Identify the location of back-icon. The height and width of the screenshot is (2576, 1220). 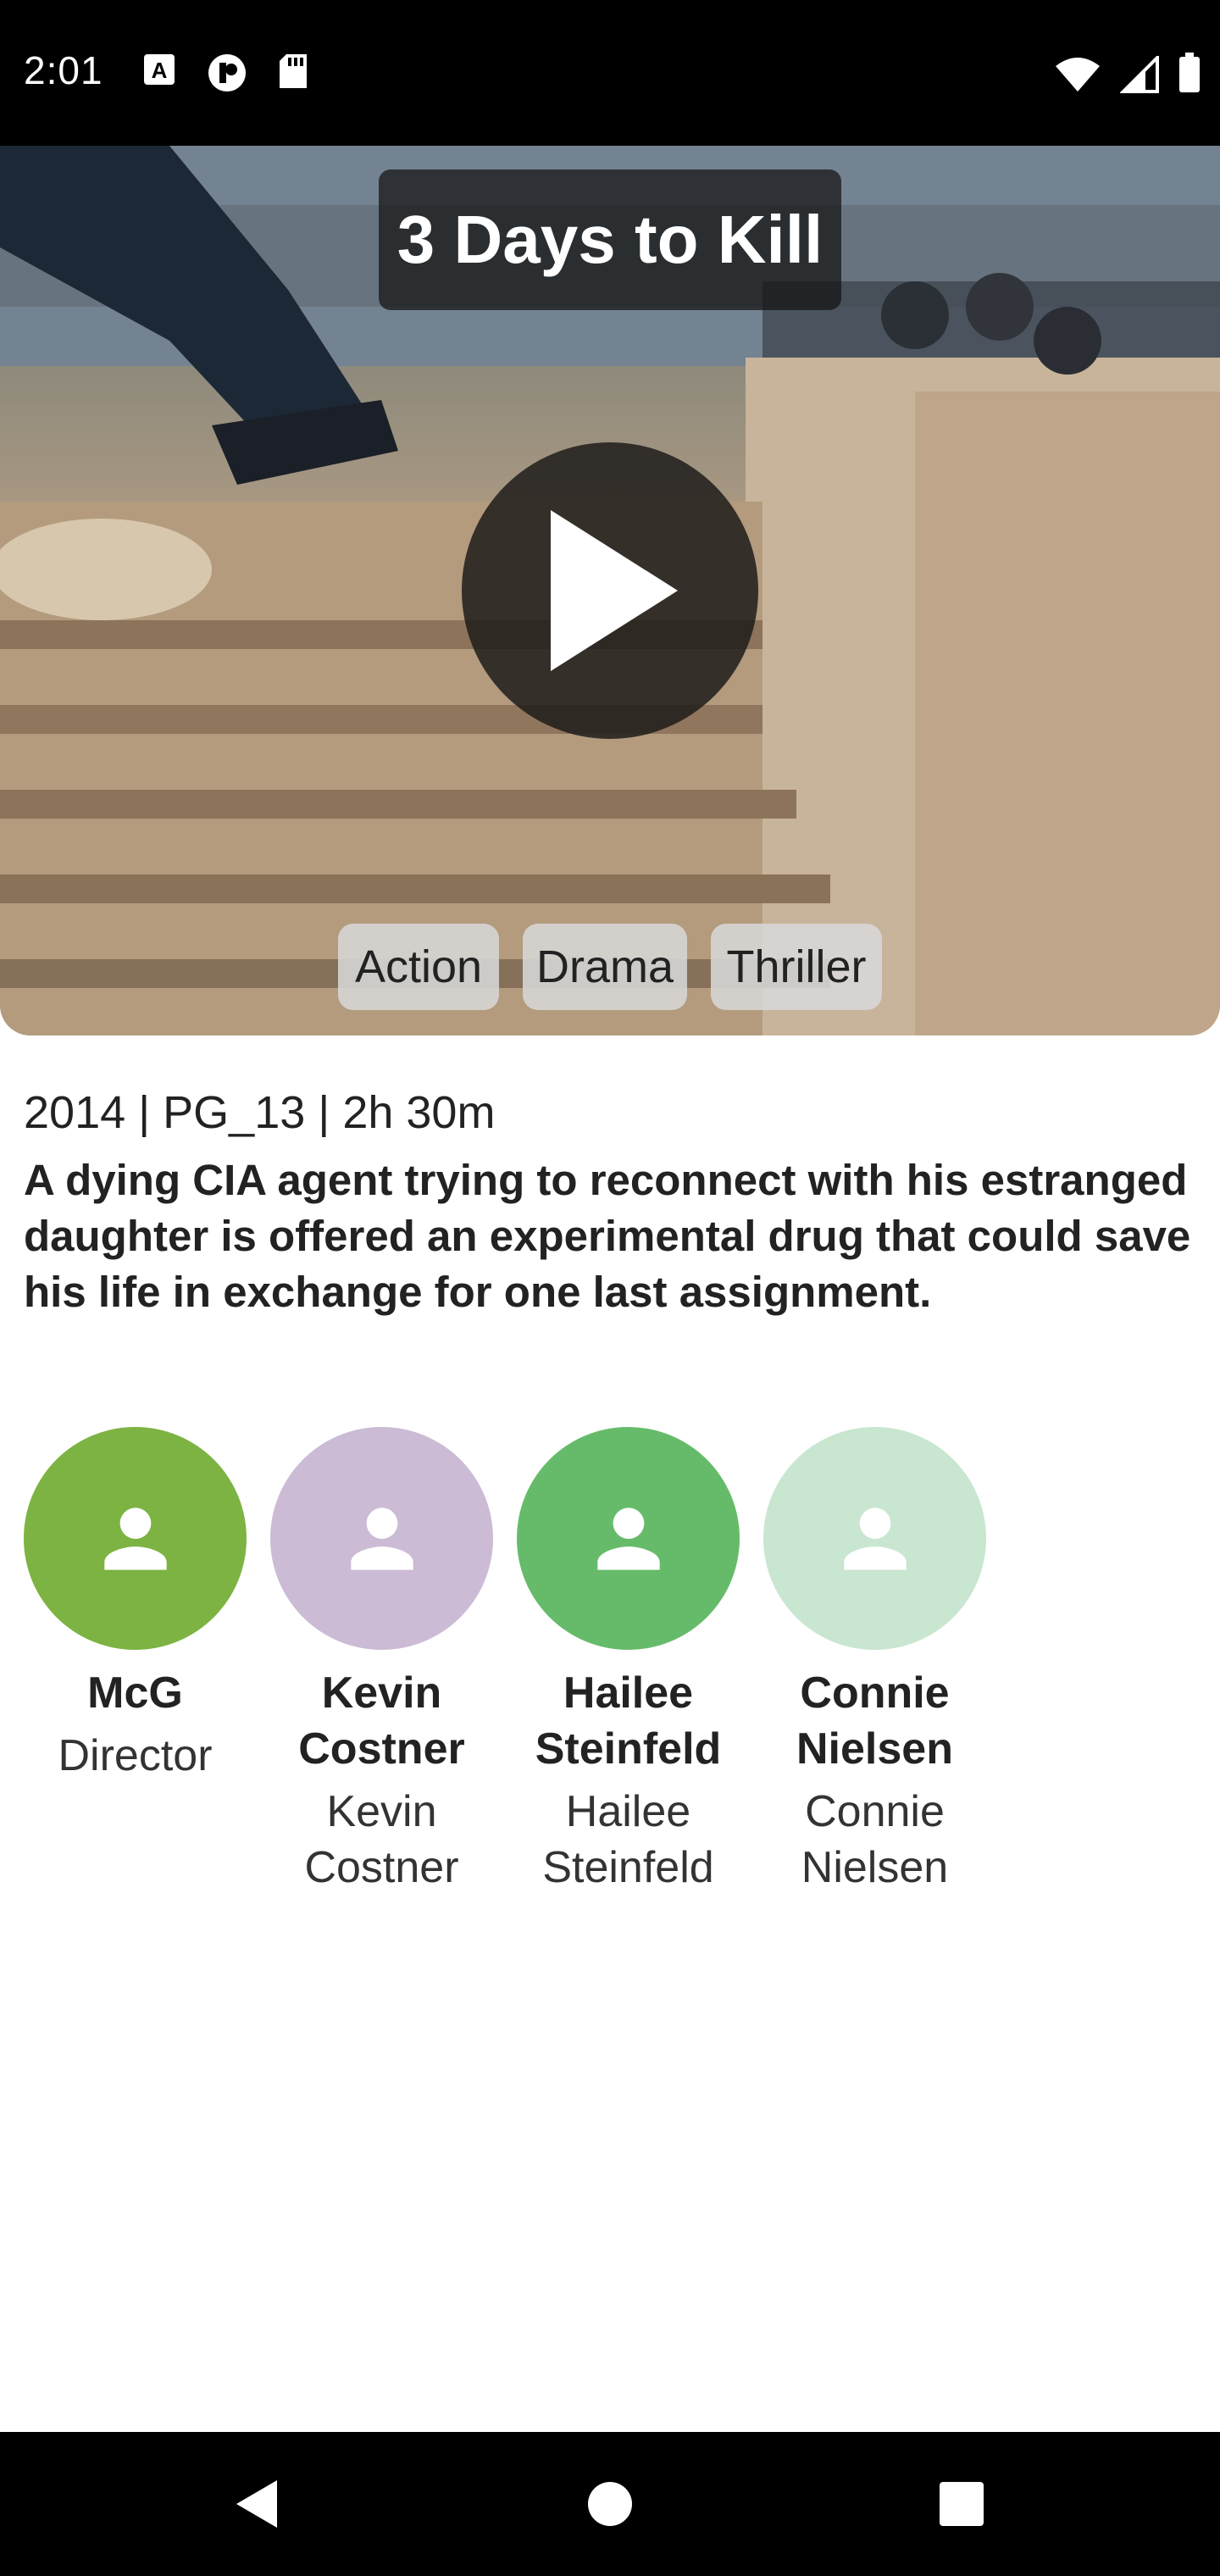
(256, 2504).